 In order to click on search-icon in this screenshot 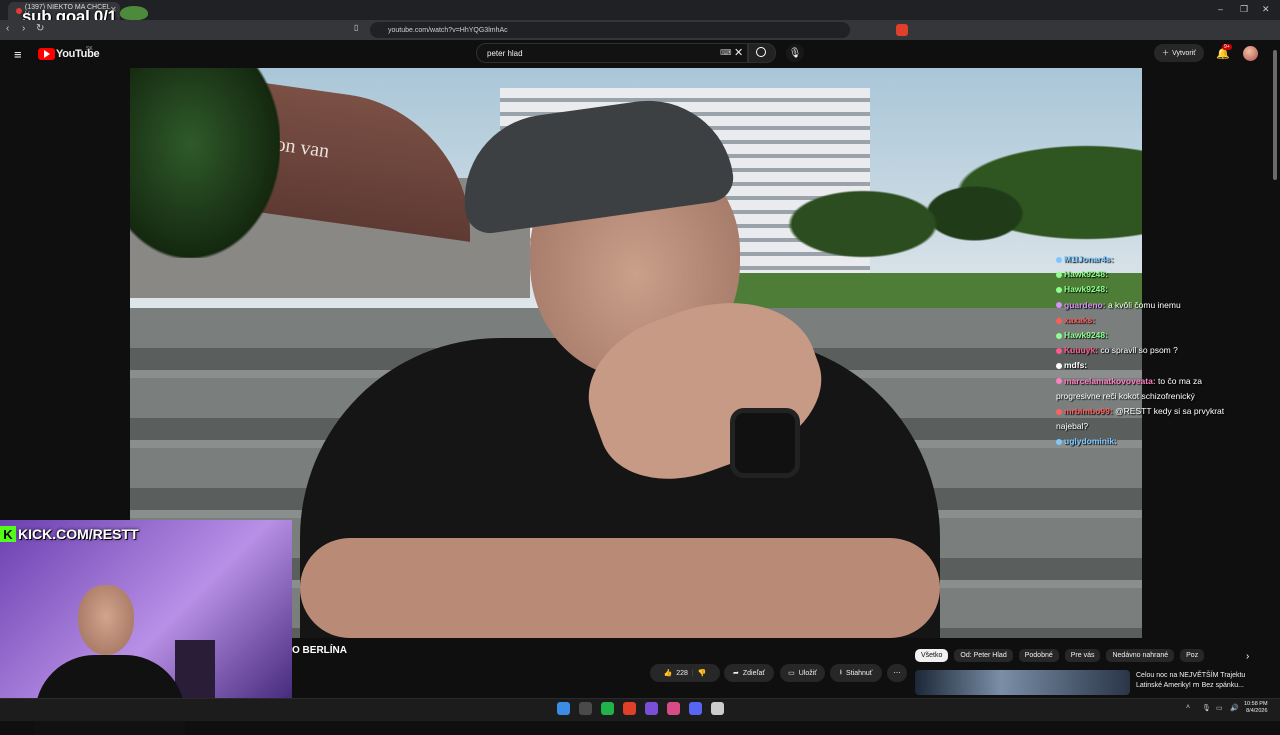, I will do `click(761, 52)`.